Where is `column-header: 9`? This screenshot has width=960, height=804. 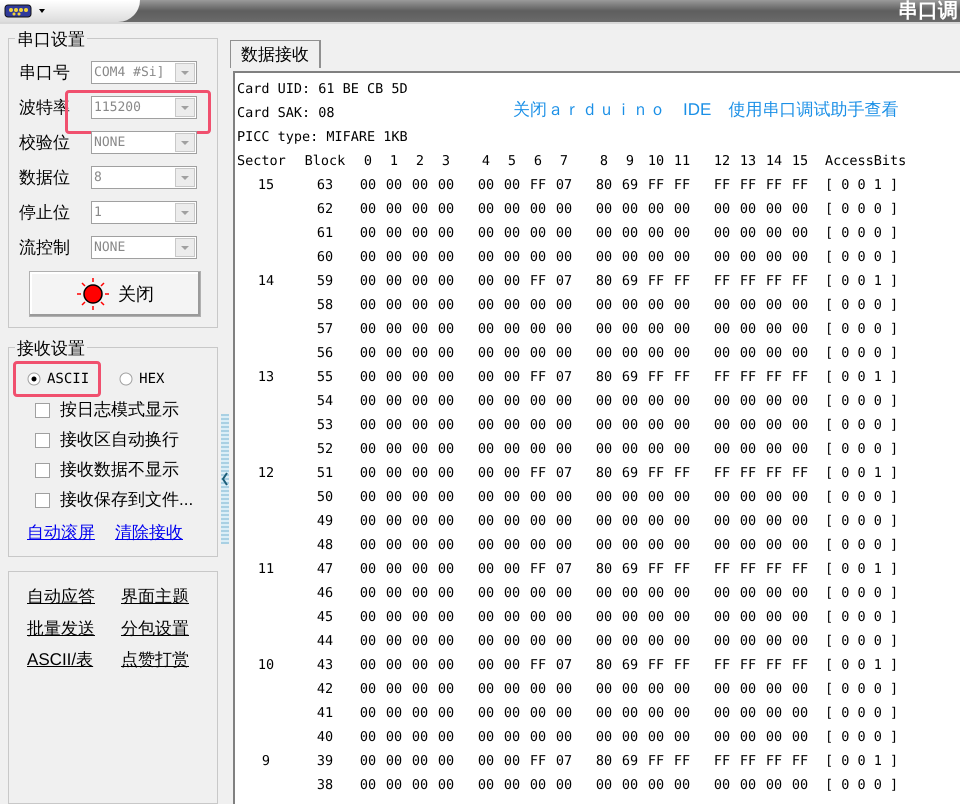 column-header: 9 is located at coordinates (630, 161).